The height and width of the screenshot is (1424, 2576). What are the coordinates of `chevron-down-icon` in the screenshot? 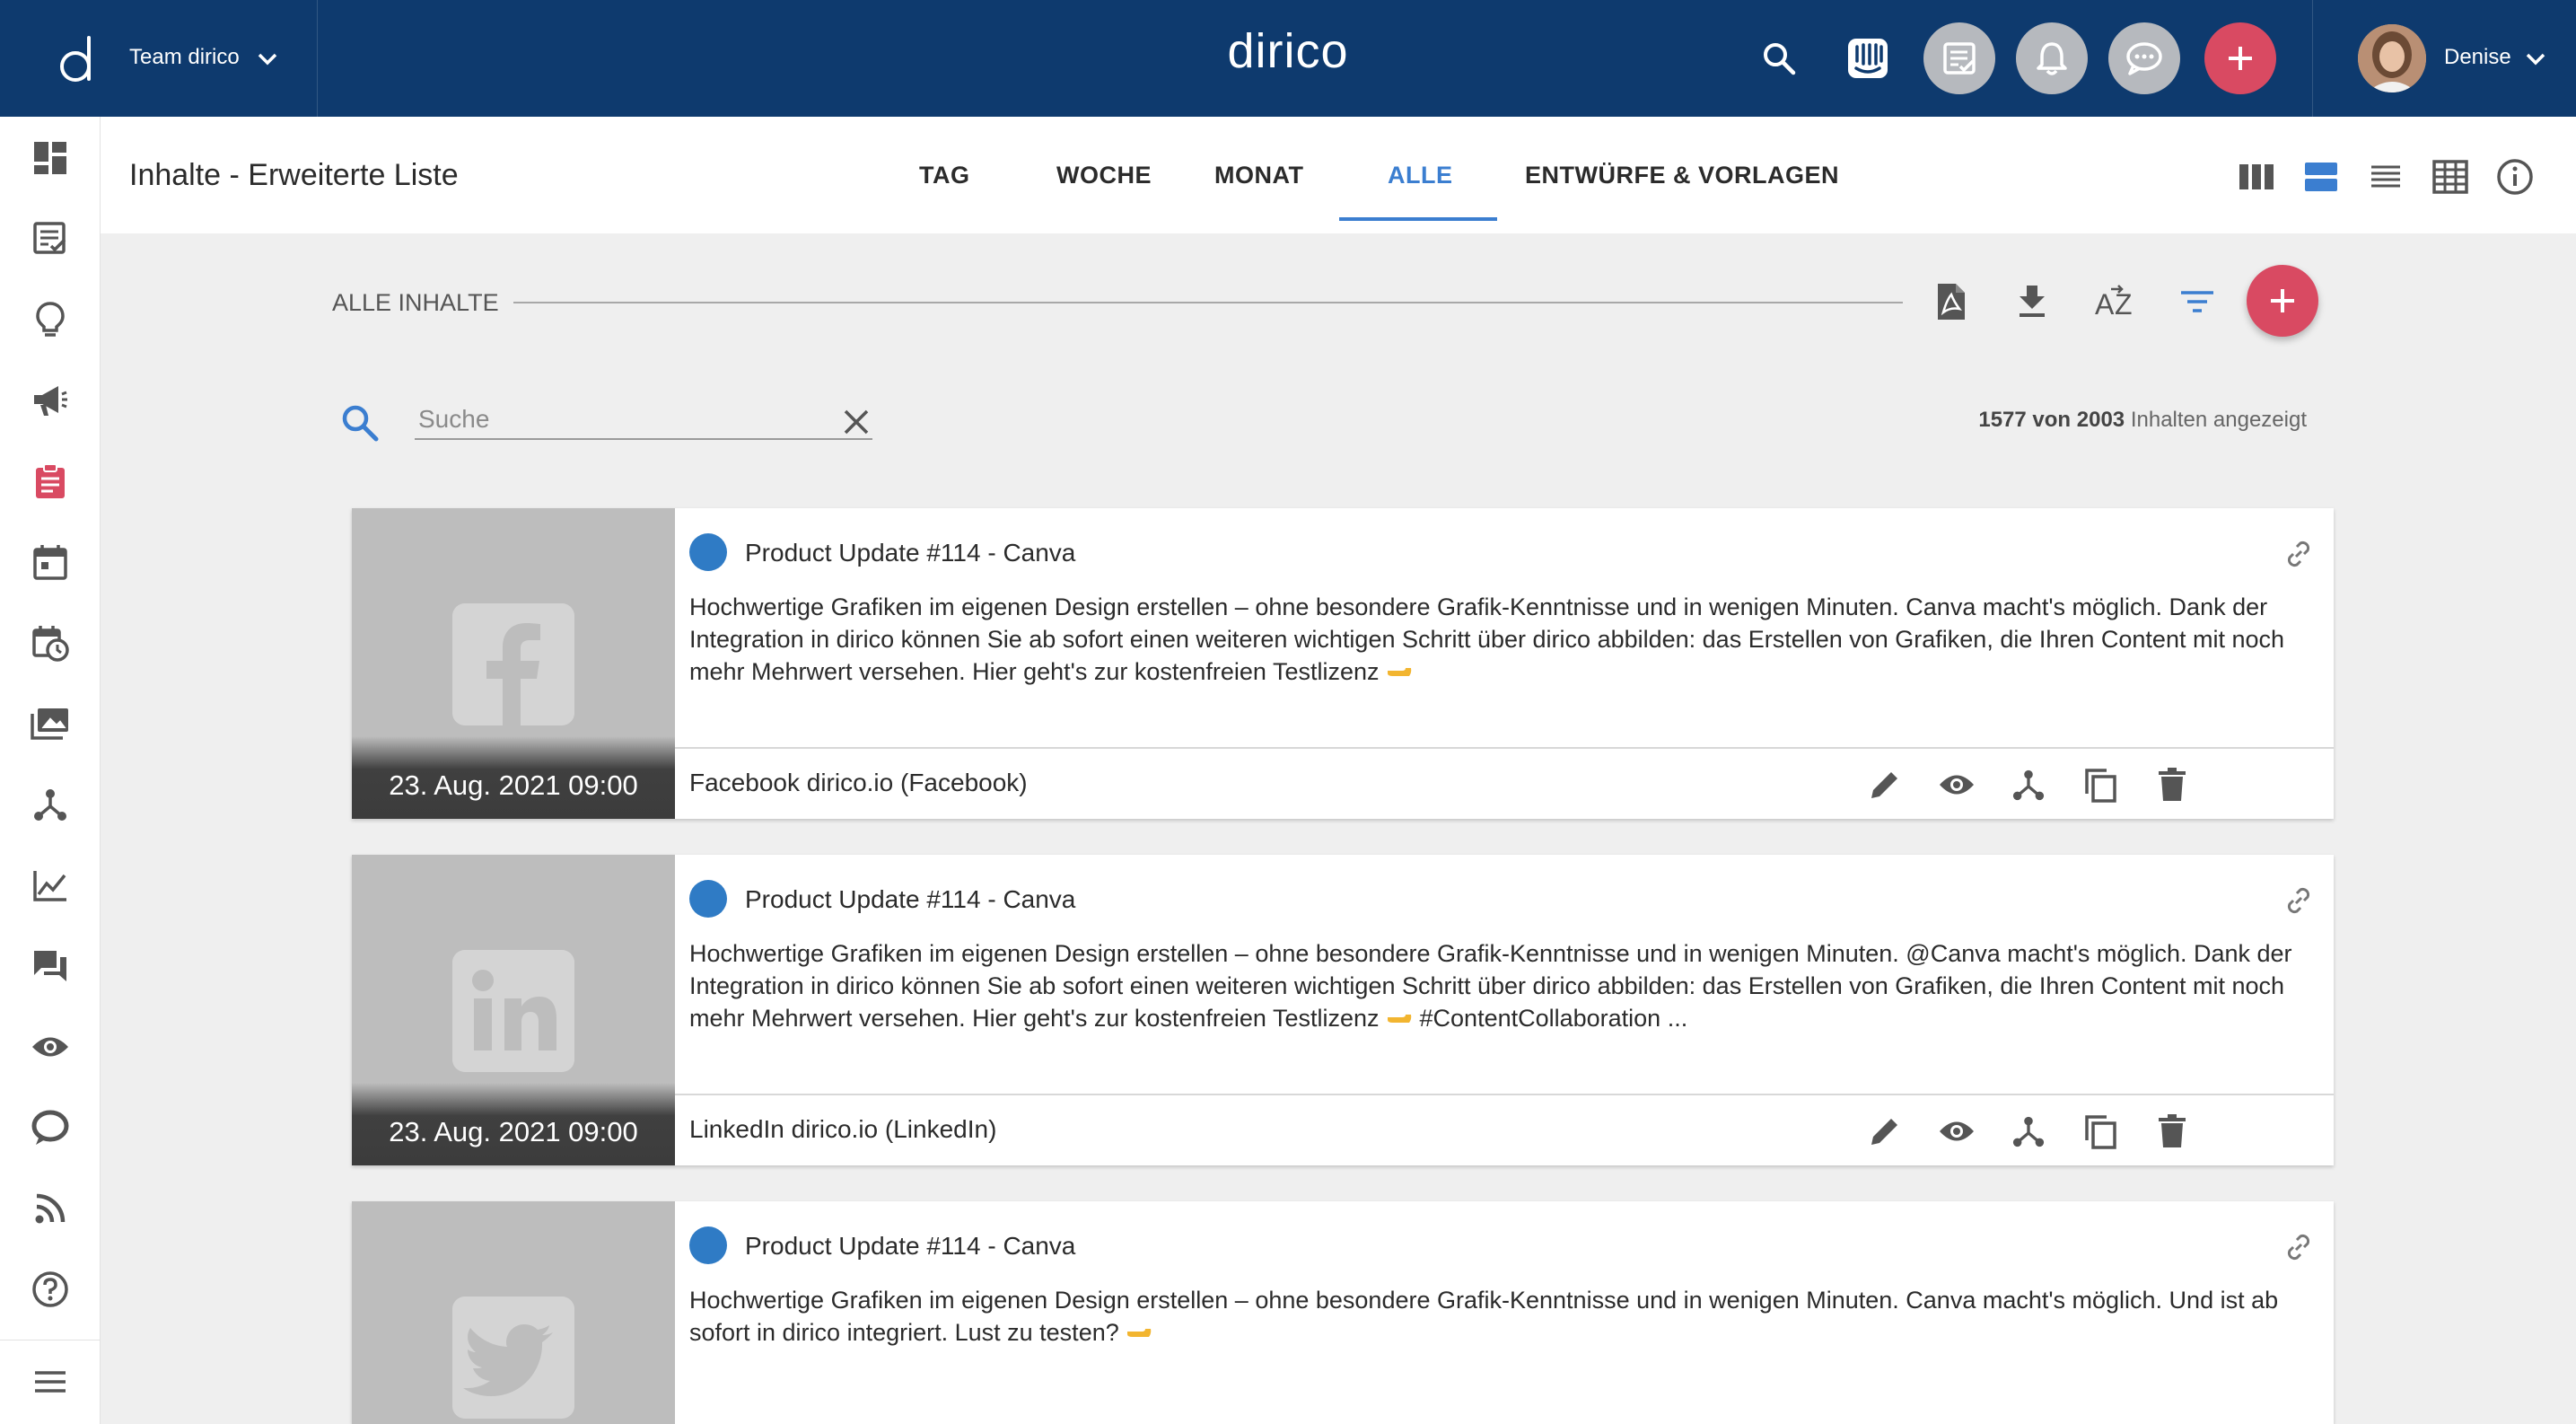 It's located at (267, 59).